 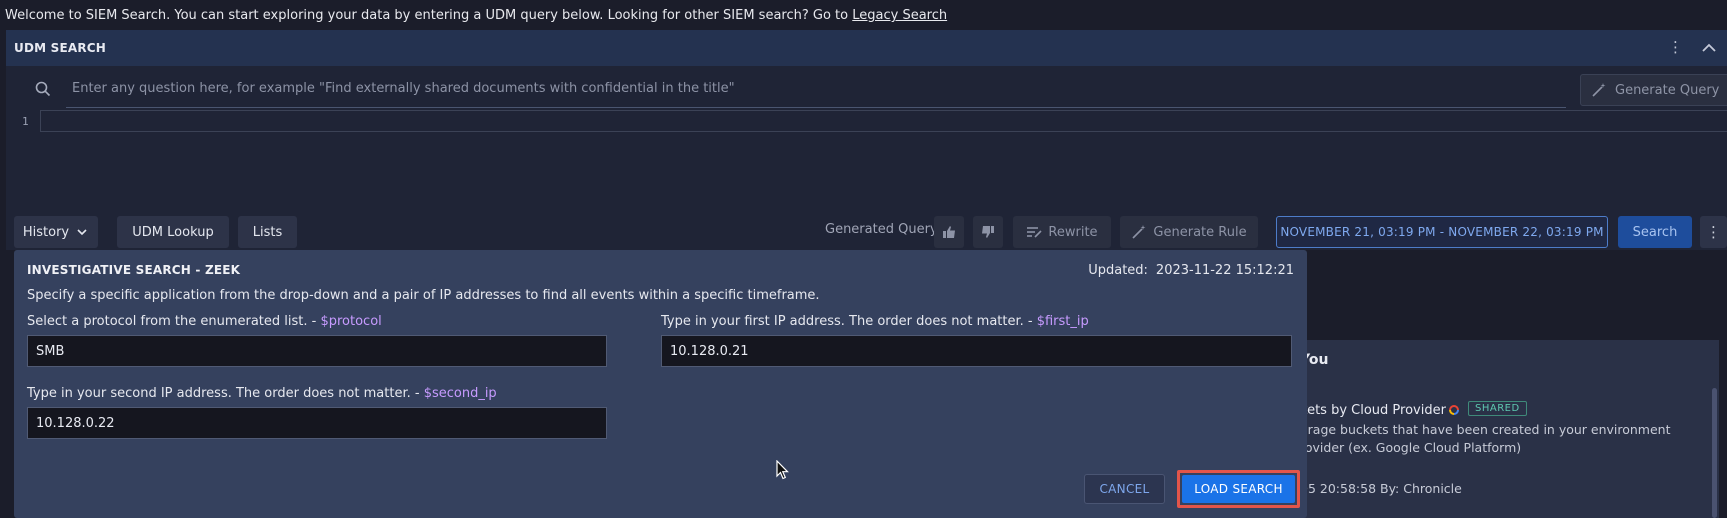 I want to click on search-button: Search, so click(x=1655, y=232).